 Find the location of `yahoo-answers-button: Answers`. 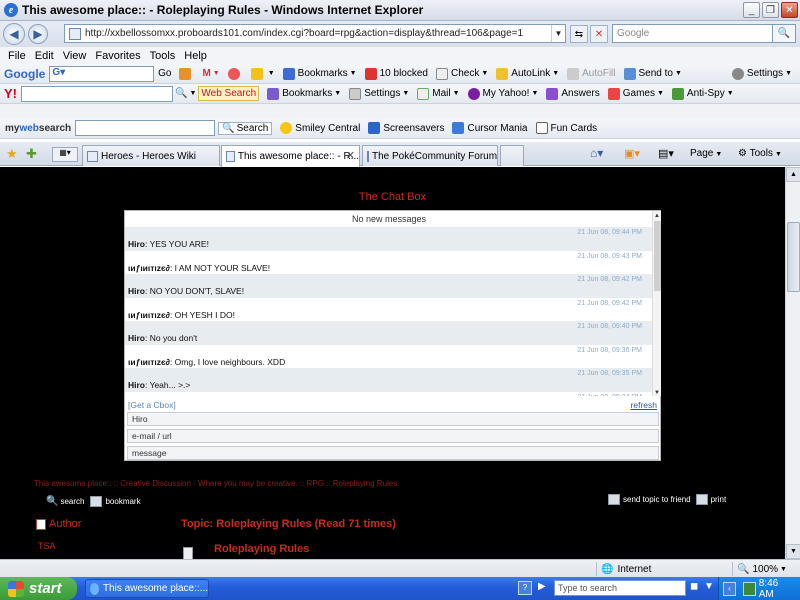

yahoo-answers-button: Answers is located at coordinates (573, 93).